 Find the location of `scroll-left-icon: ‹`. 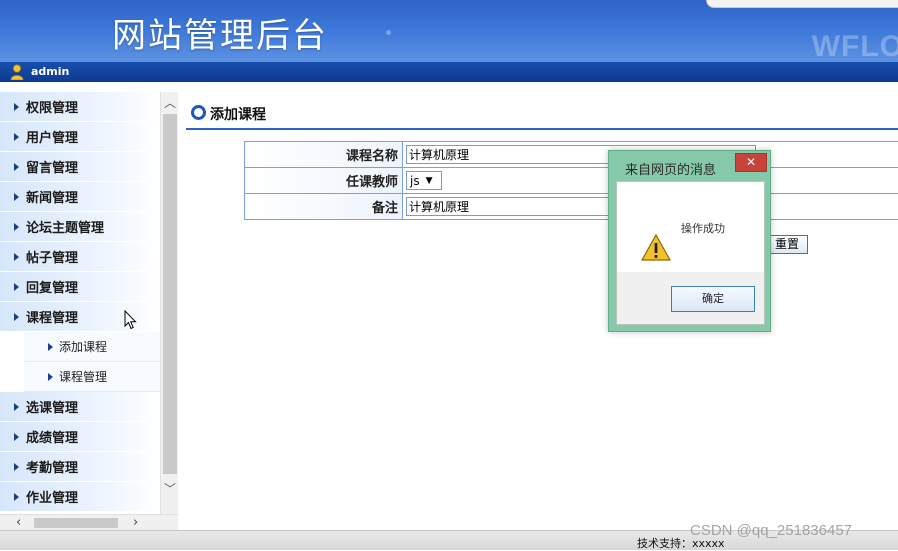

scroll-left-icon: ‹ is located at coordinates (18, 522).